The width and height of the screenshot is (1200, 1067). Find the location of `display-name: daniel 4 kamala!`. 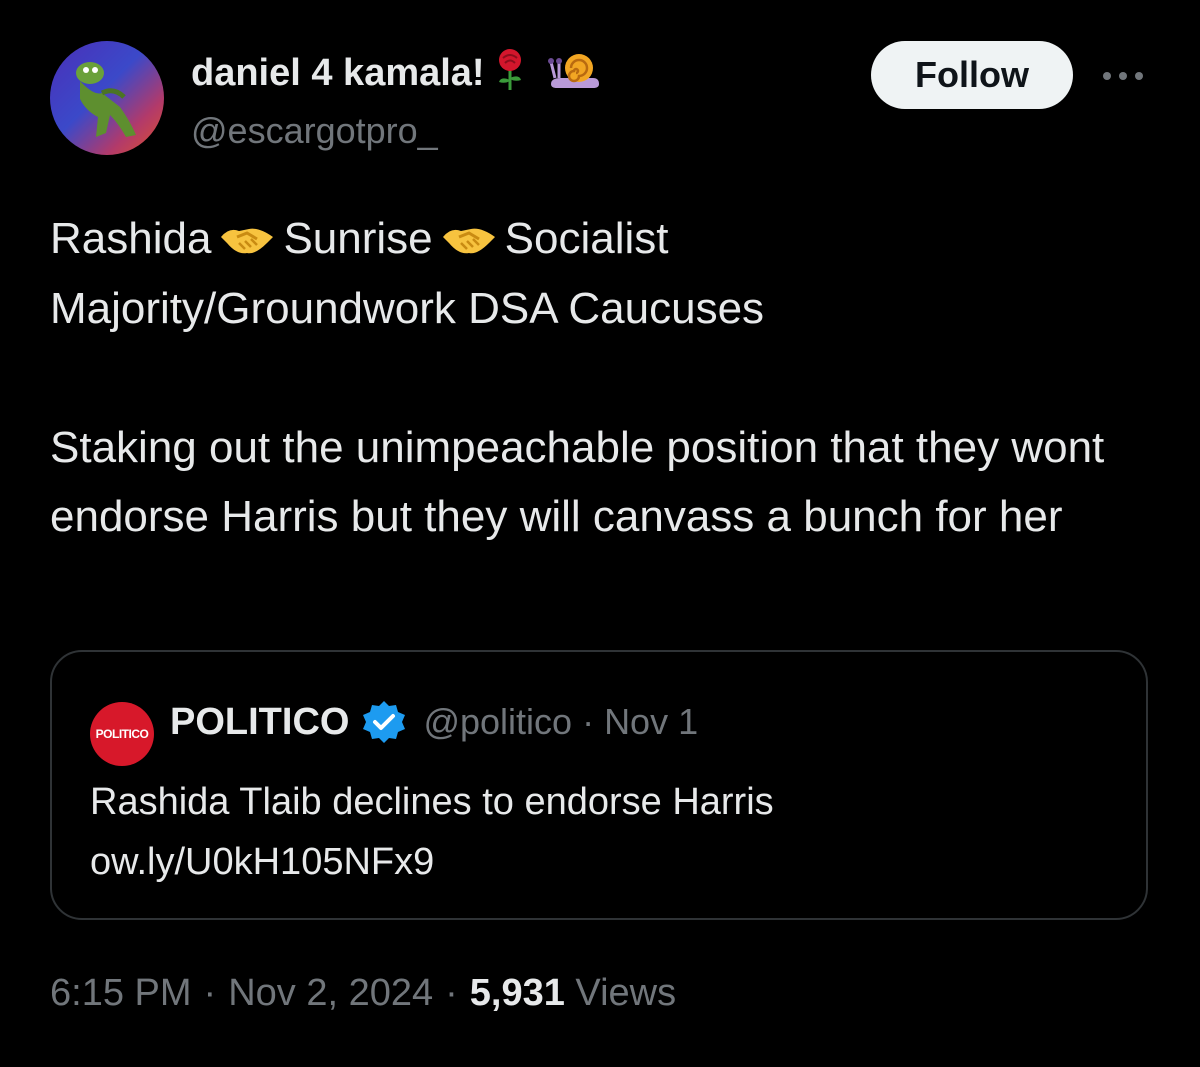

display-name: daniel 4 kamala! is located at coordinates (396, 73).